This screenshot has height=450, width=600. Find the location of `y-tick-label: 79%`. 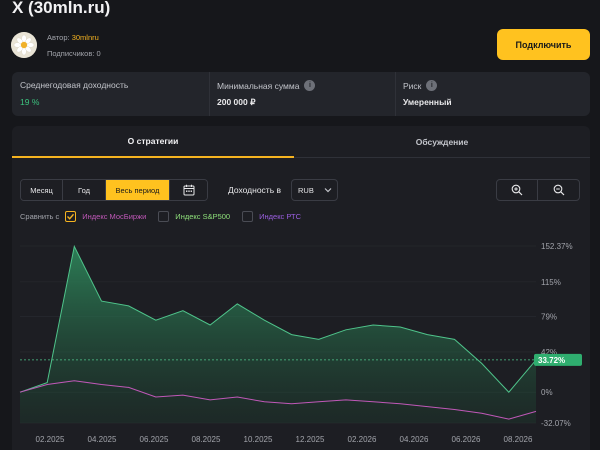

y-tick-label: 79% is located at coordinates (549, 316).